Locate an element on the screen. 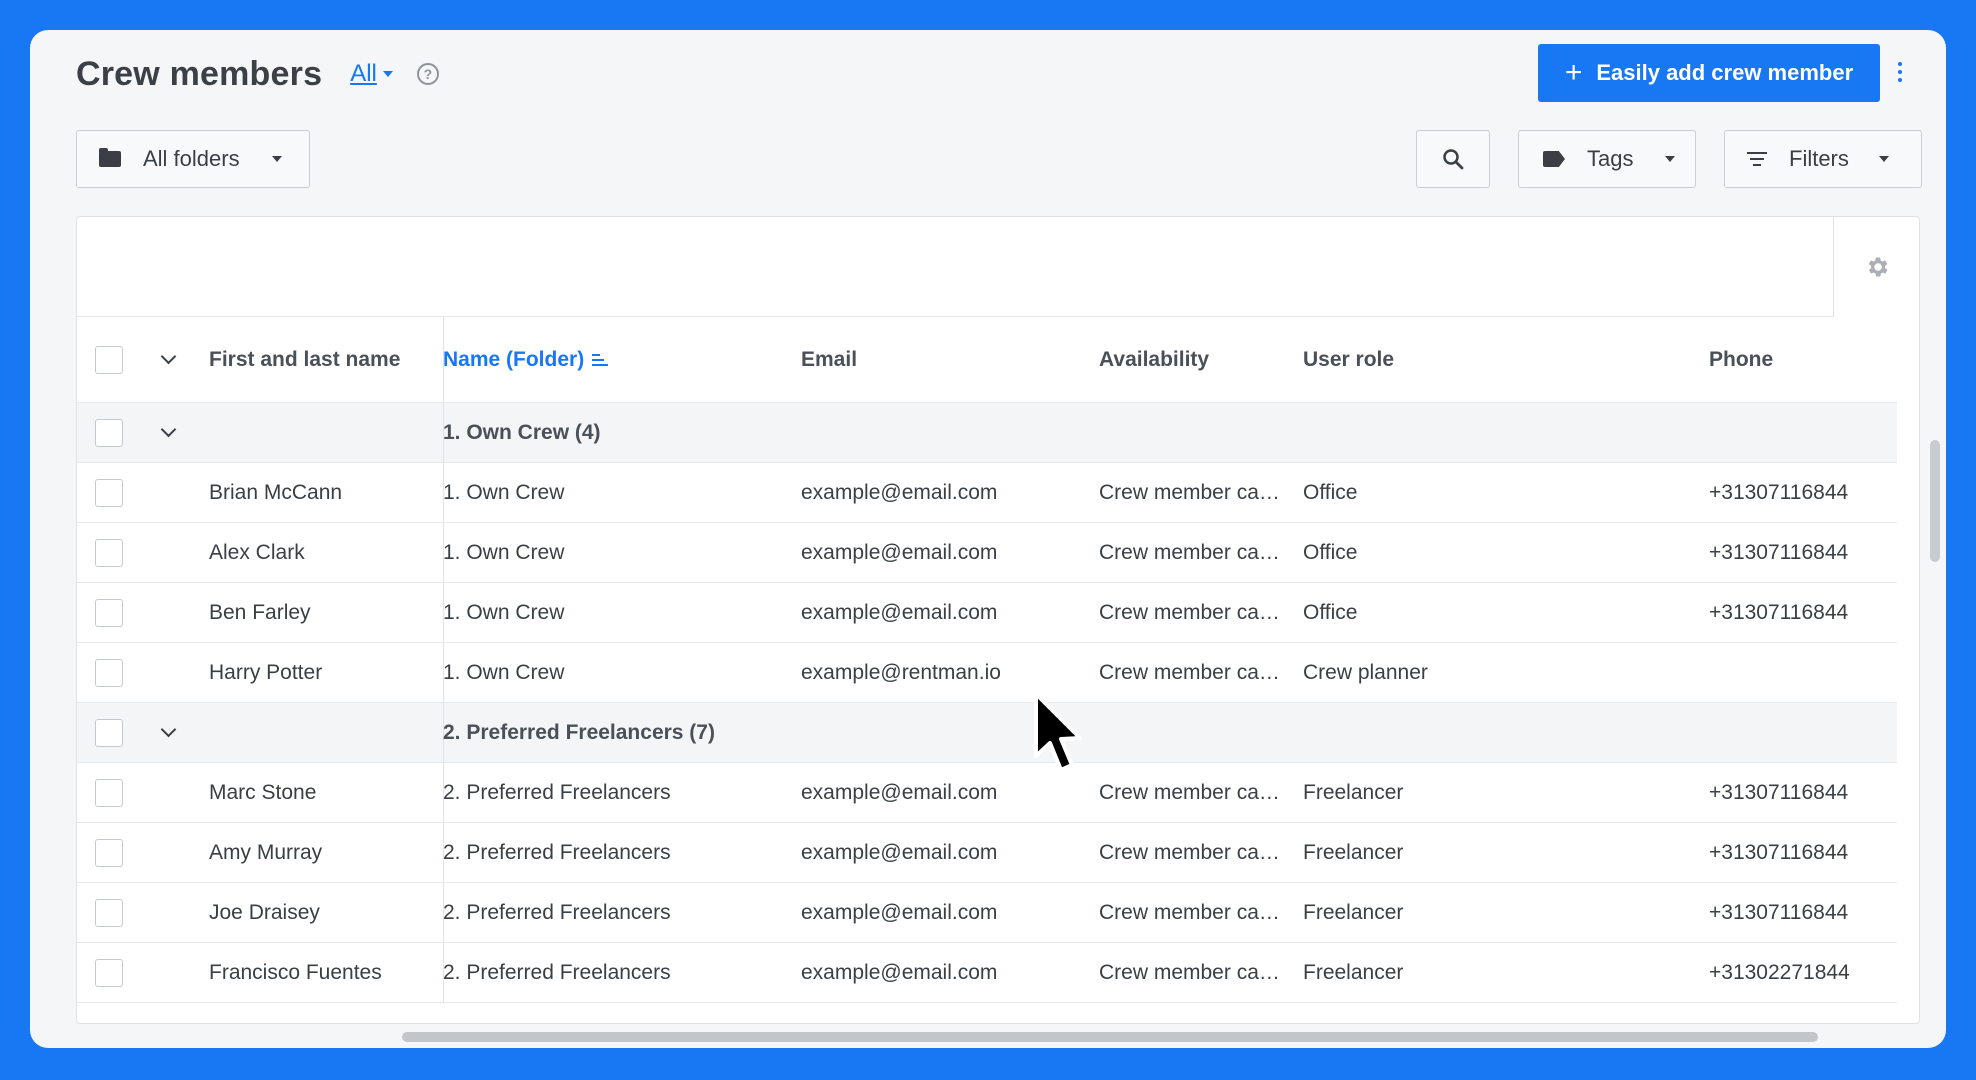  vertical-scrollbar is located at coordinates (1935, 501).